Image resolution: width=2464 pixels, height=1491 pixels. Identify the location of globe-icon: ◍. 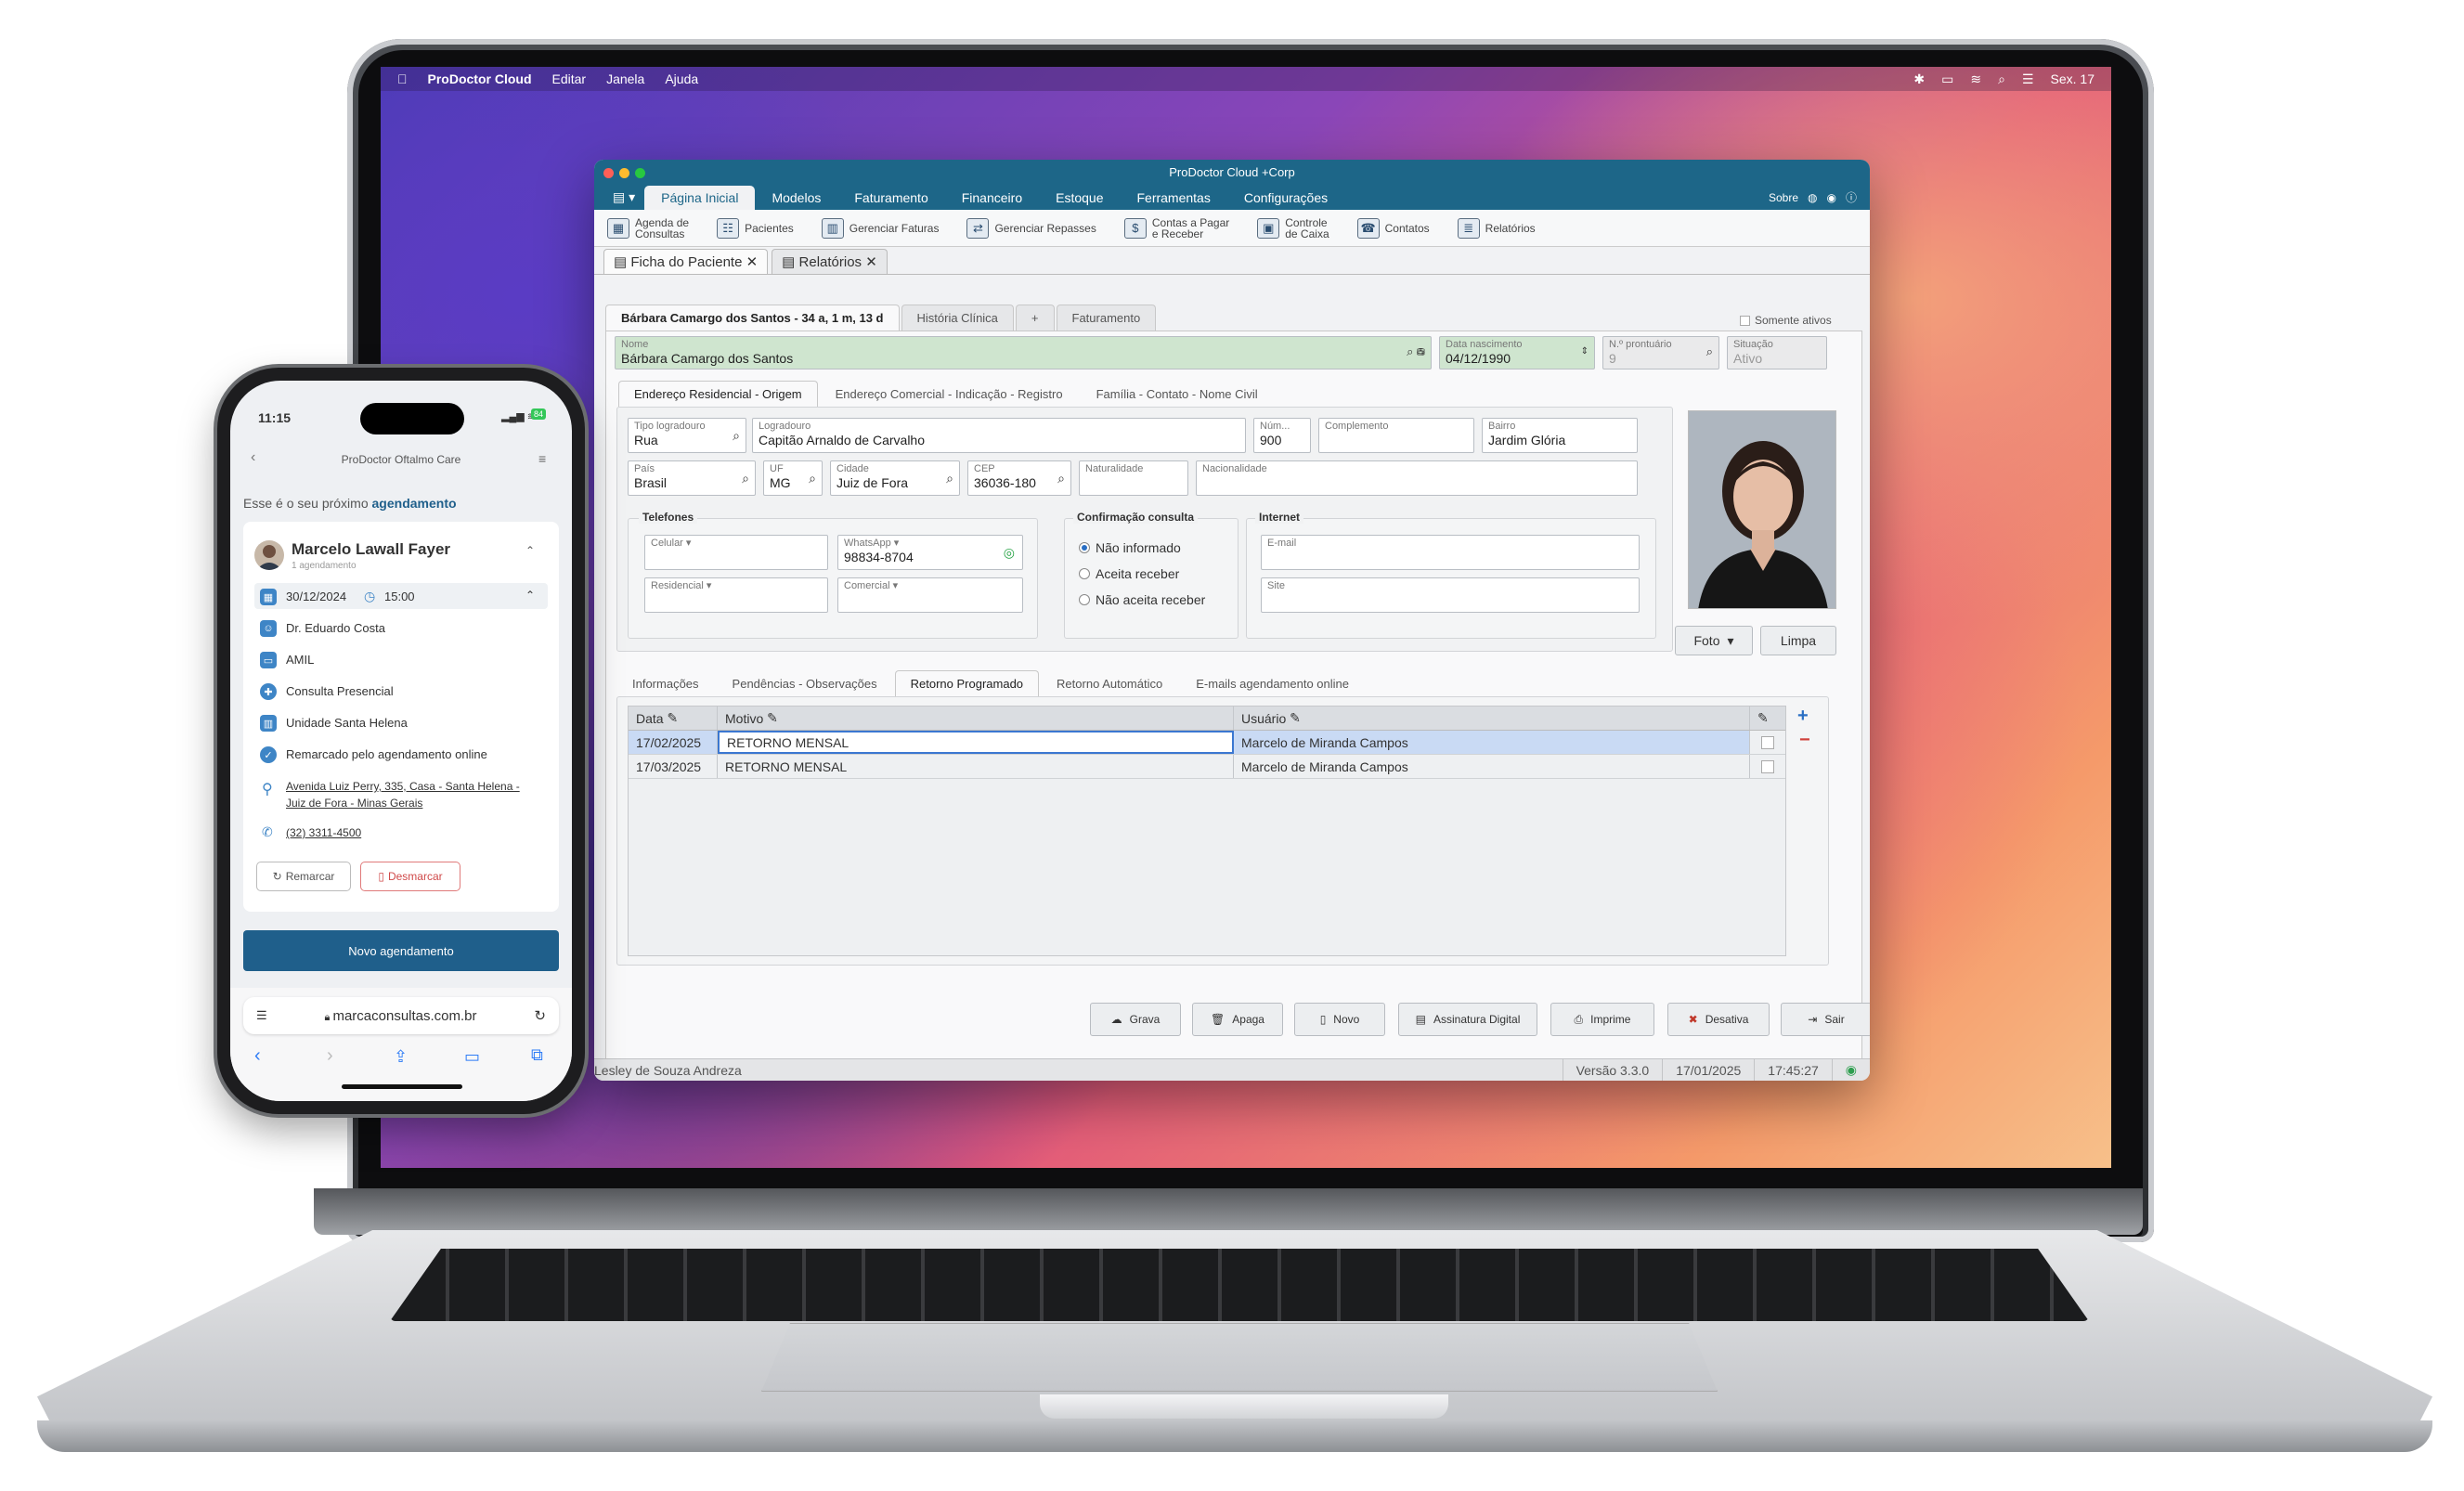
(1812, 198).